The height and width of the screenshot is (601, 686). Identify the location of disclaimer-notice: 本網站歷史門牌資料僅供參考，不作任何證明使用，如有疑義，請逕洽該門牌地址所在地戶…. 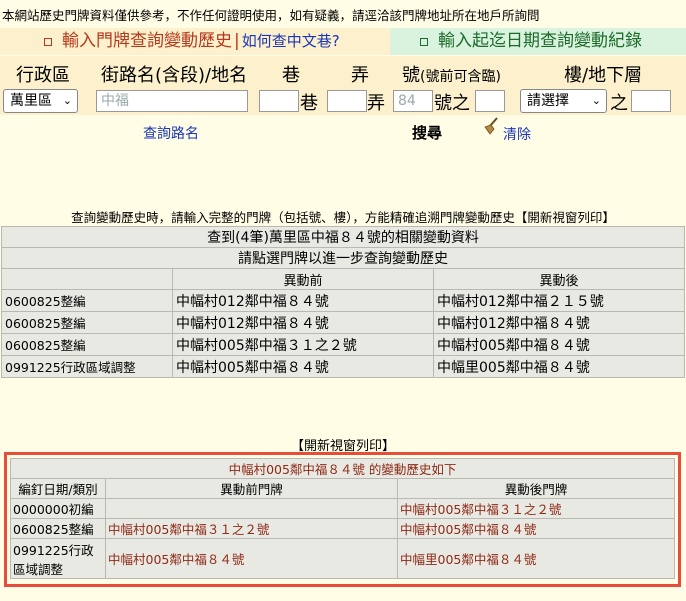
(271, 15).